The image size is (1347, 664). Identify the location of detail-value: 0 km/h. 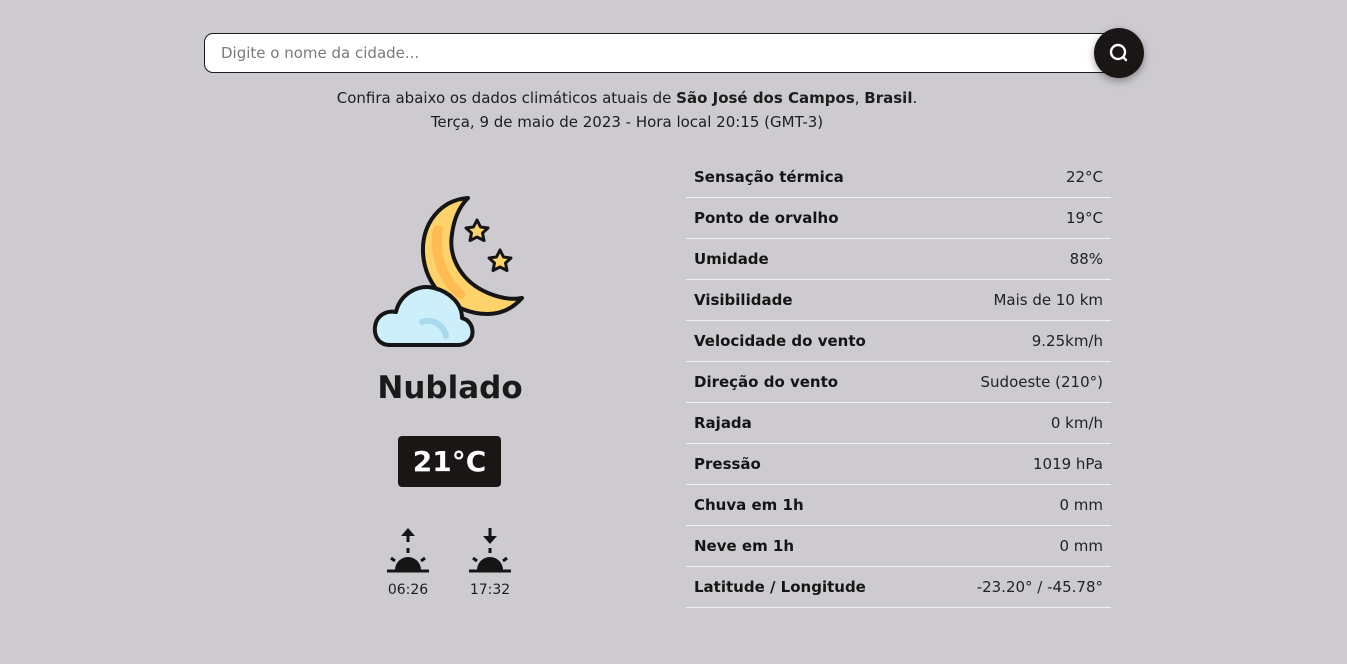
(1076, 423).